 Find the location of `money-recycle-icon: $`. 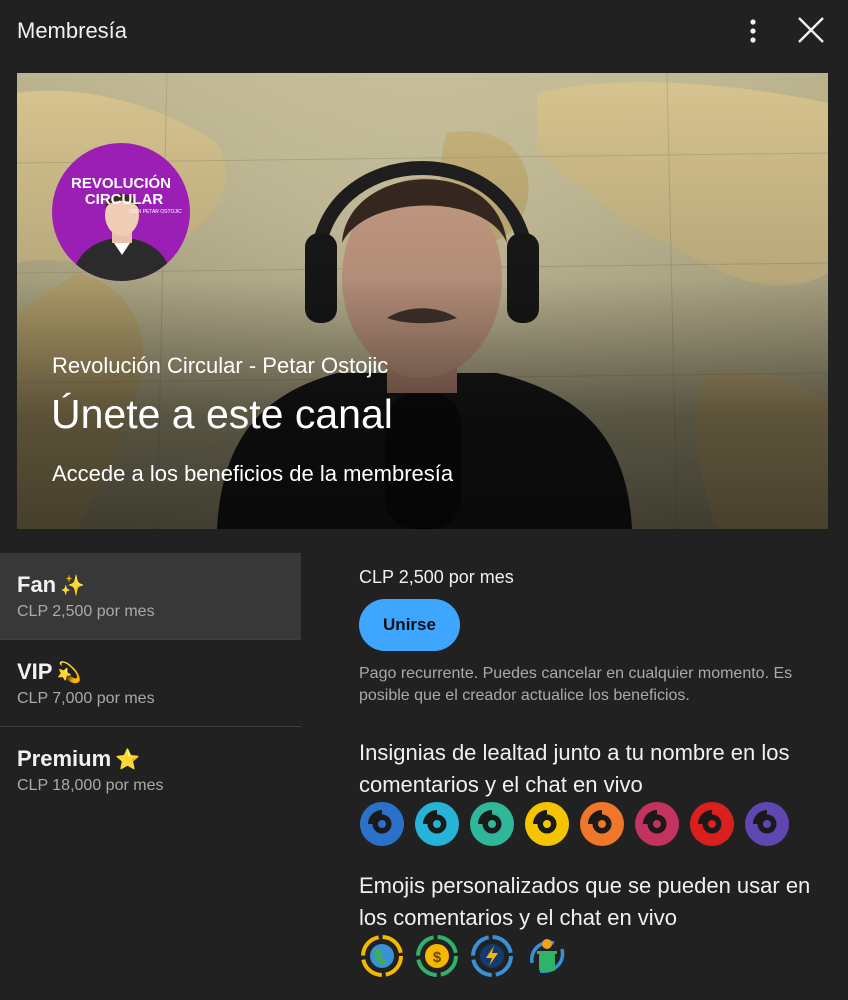

money-recycle-icon: $ is located at coordinates (437, 956).